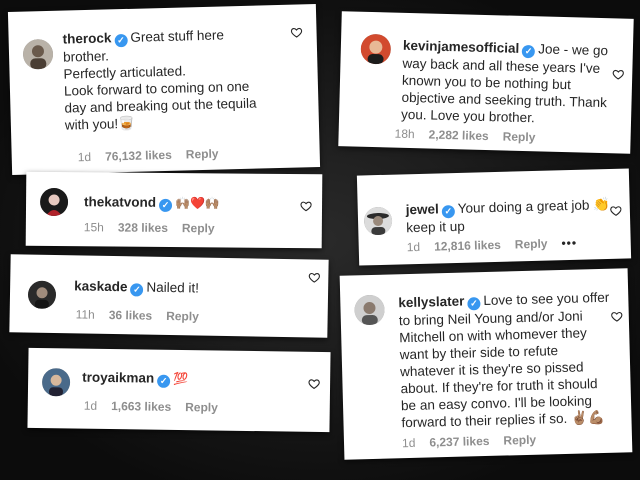 This screenshot has height=480, width=640. What do you see at coordinates (86, 38) in the screenshot?
I see `username: therock` at bounding box center [86, 38].